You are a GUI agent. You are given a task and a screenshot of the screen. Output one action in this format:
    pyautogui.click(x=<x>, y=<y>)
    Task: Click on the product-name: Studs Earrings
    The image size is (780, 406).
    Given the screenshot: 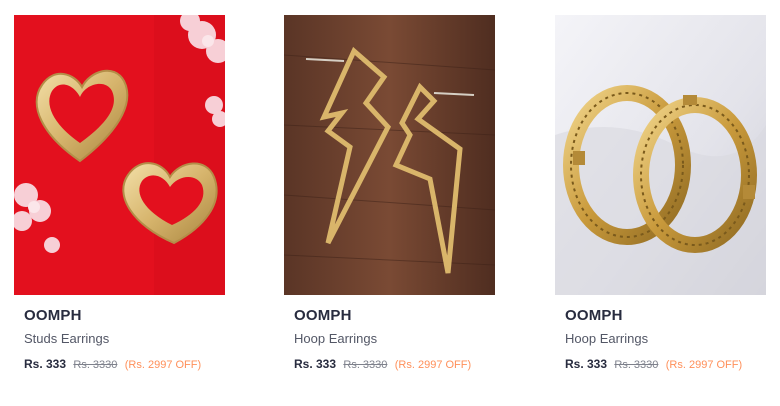 What is the action you would take?
    pyautogui.click(x=67, y=338)
    